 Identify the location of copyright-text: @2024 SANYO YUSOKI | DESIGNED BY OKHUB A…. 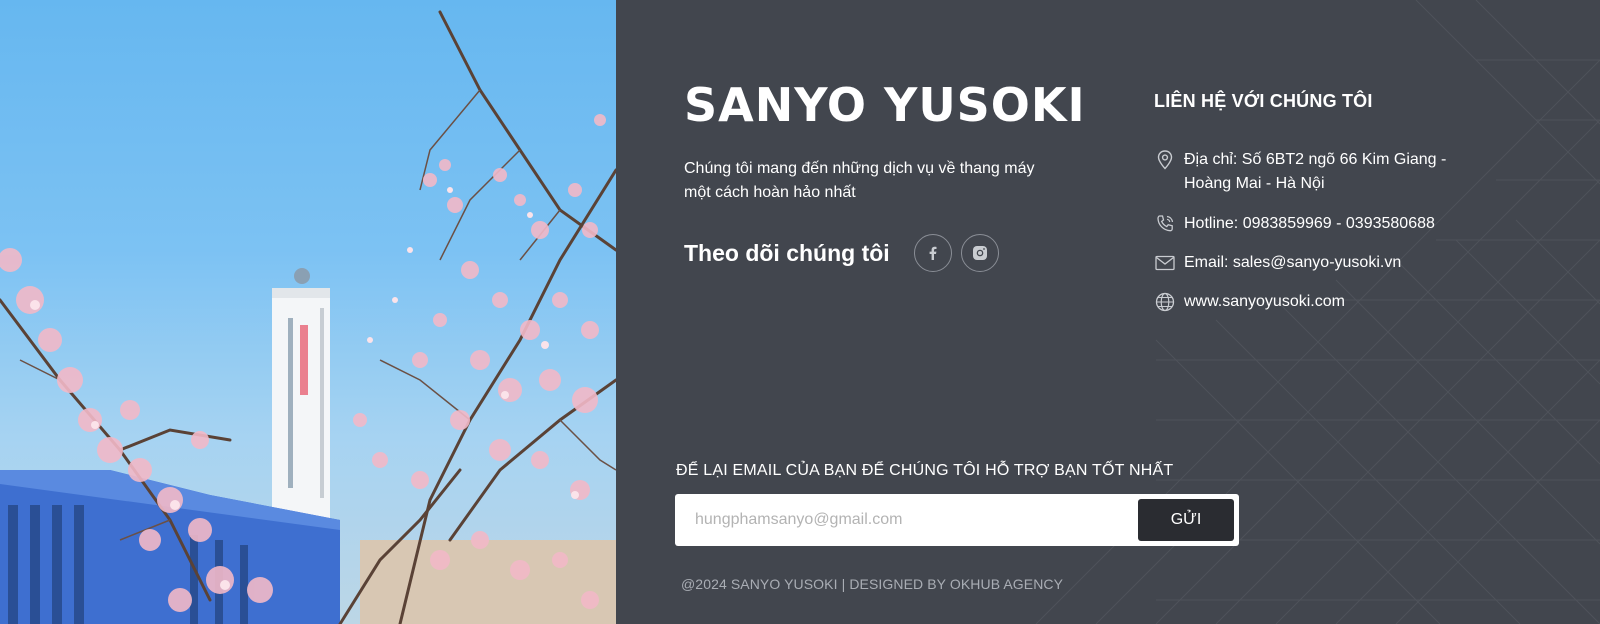
(872, 584).